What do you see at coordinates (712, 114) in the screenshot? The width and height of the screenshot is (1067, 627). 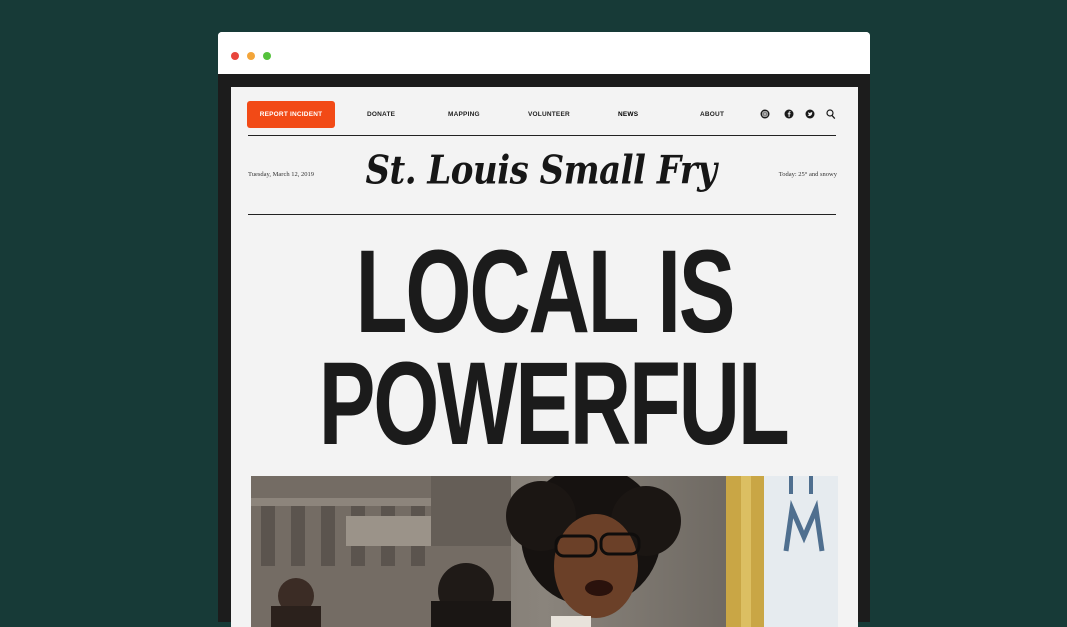 I see `nav-link-about: ABOUT` at bounding box center [712, 114].